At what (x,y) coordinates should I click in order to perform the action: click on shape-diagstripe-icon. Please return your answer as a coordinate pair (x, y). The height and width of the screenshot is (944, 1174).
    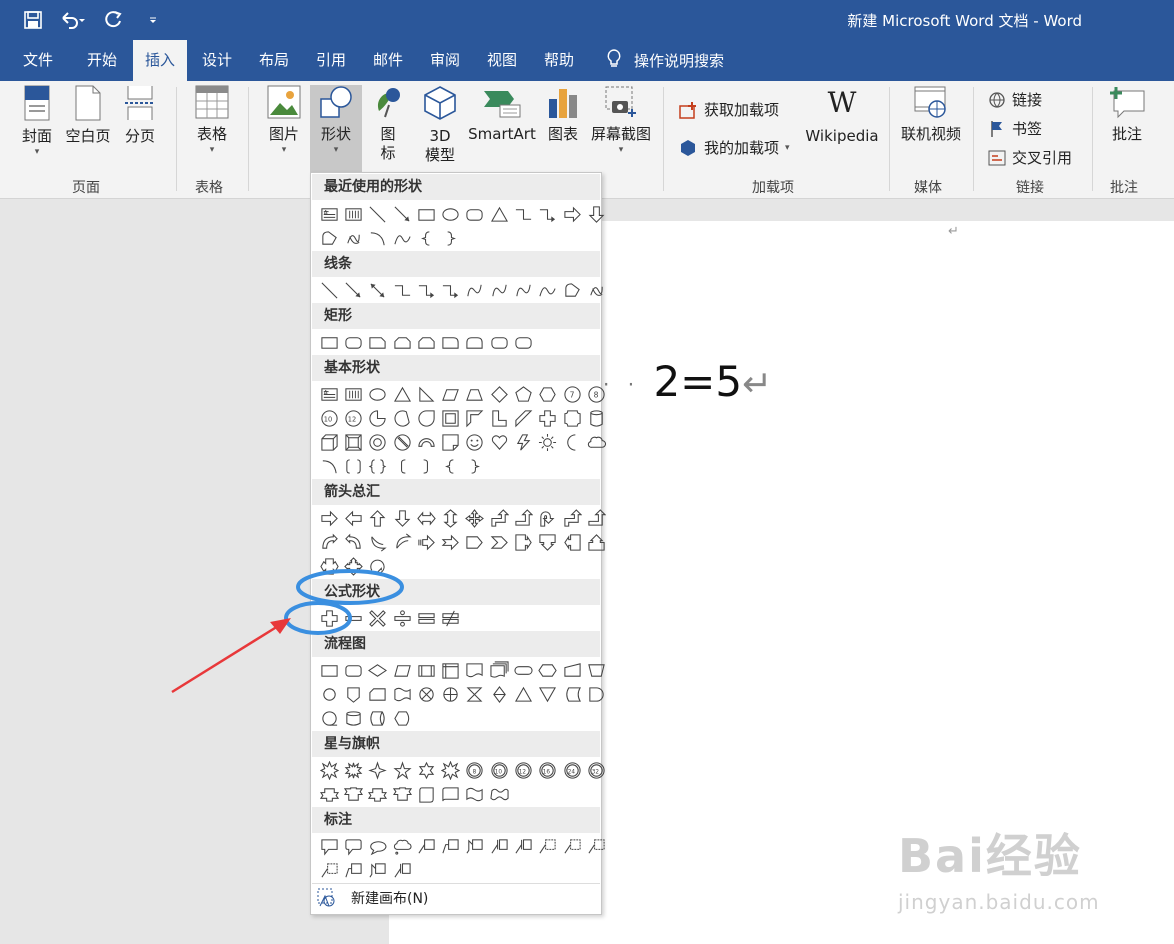
    Looking at the image, I should click on (523, 418).